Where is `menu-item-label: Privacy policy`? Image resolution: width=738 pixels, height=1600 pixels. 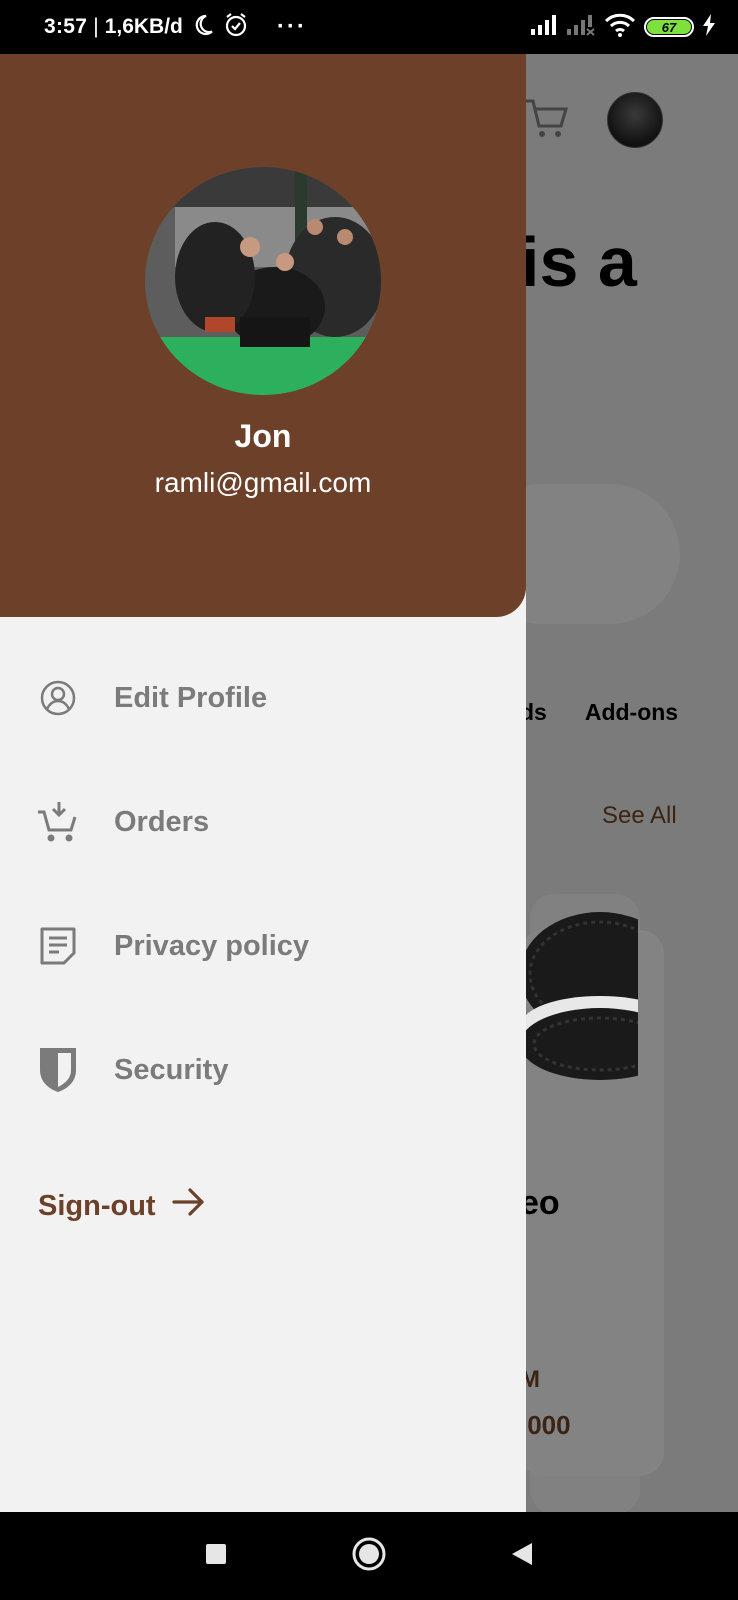
menu-item-label: Privacy policy is located at coordinates (212, 945).